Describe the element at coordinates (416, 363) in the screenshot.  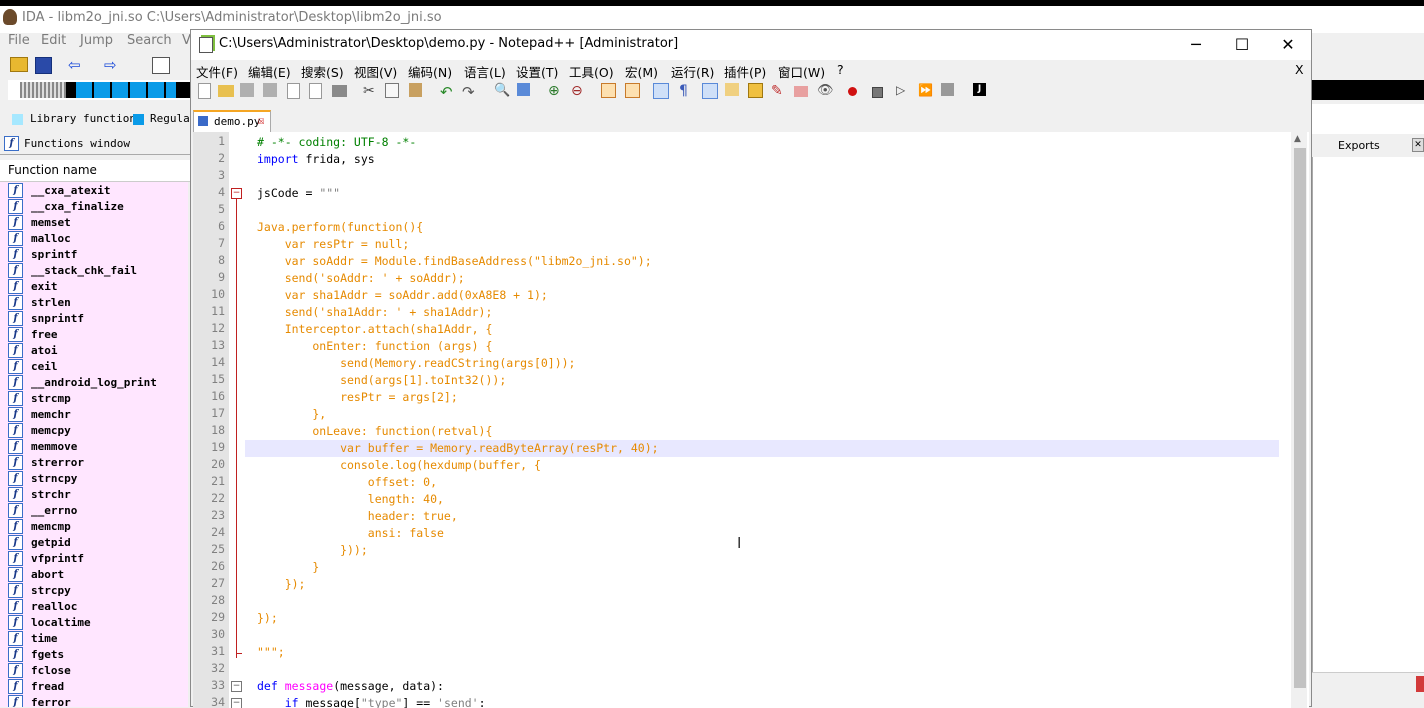
I see `code-line: send(Memory.readCString(args[0]));` at that location.